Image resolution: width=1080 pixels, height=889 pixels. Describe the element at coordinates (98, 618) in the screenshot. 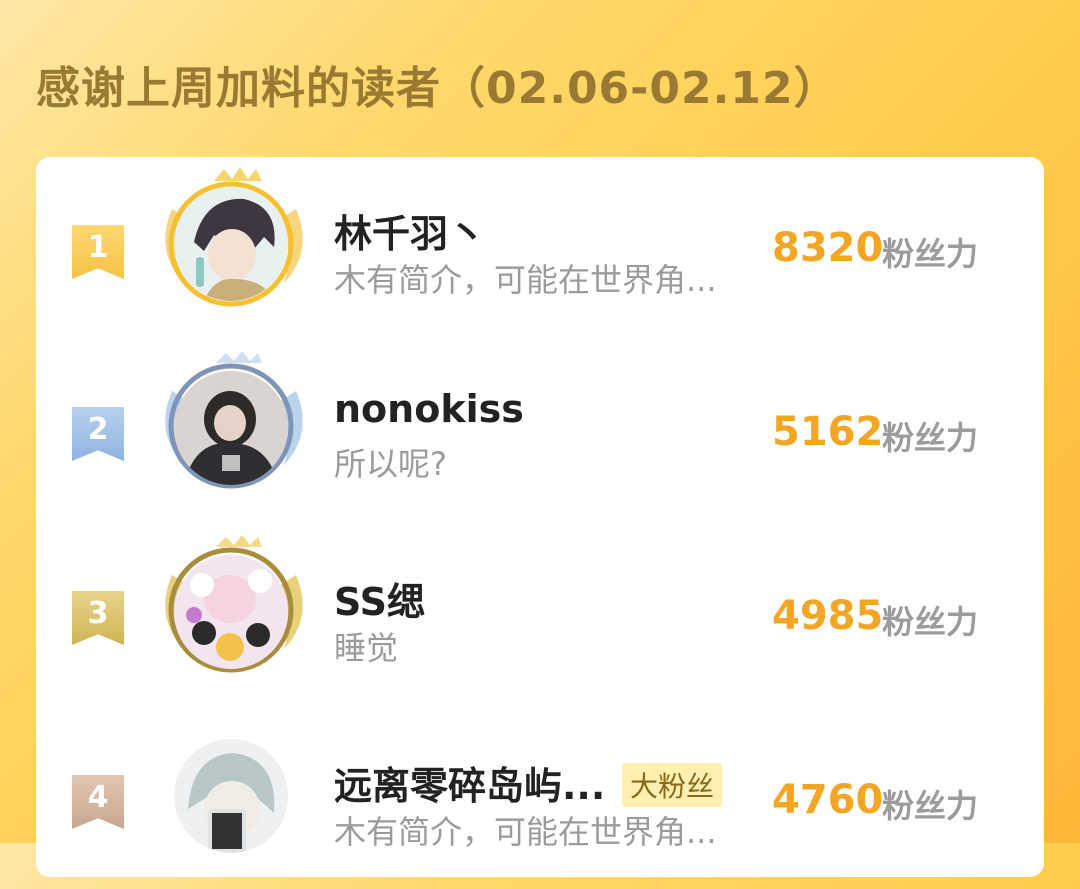

I see `rank-badge: 3` at that location.